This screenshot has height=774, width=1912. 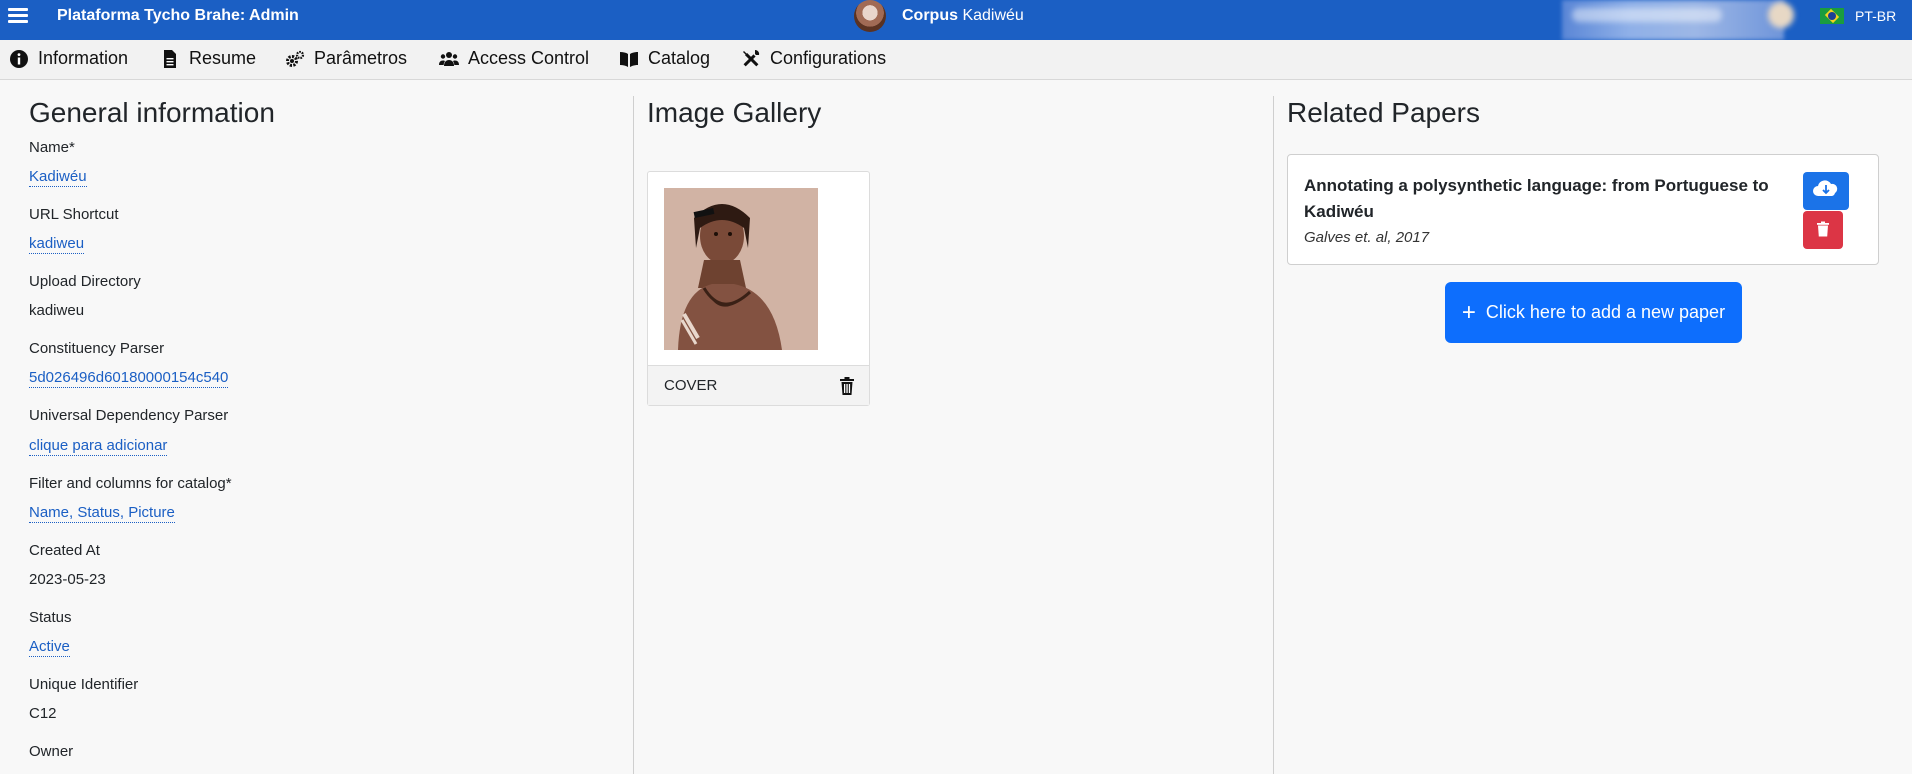 I want to click on cover-photo-illustration, so click(x=741, y=269).